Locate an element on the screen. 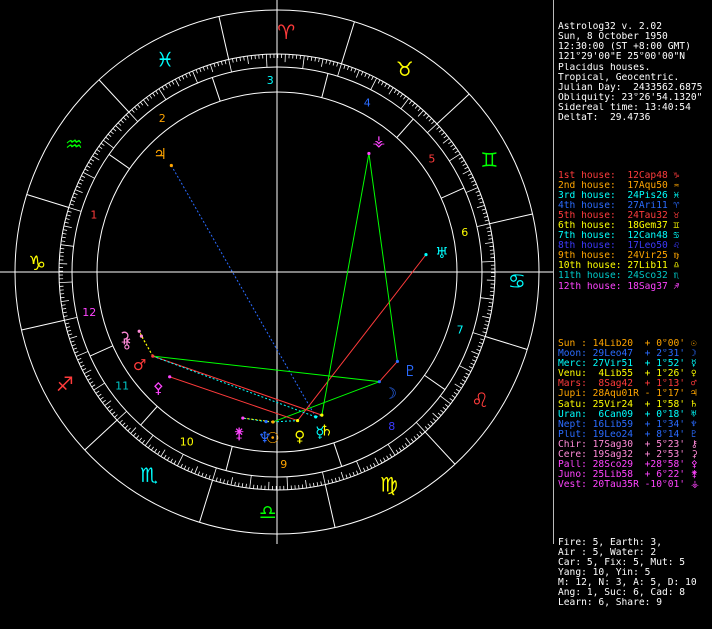 The image size is (712, 629). planet-glyph-icon: ♄ is located at coordinates (326, 430).